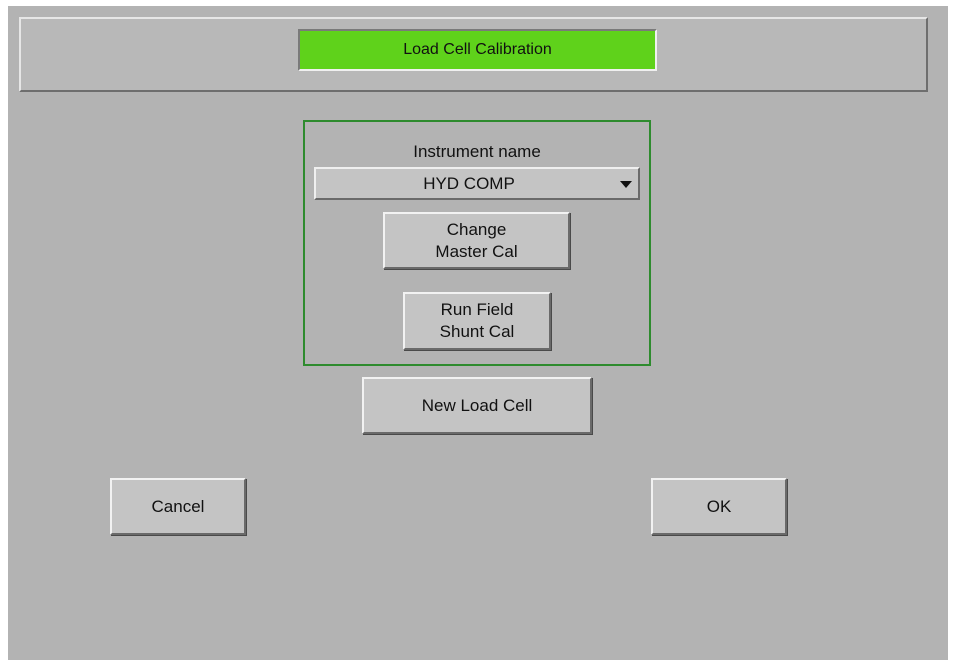 Image resolution: width=956 pixels, height=660 pixels. I want to click on instrument-name-label: Instrument name, so click(477, 151).